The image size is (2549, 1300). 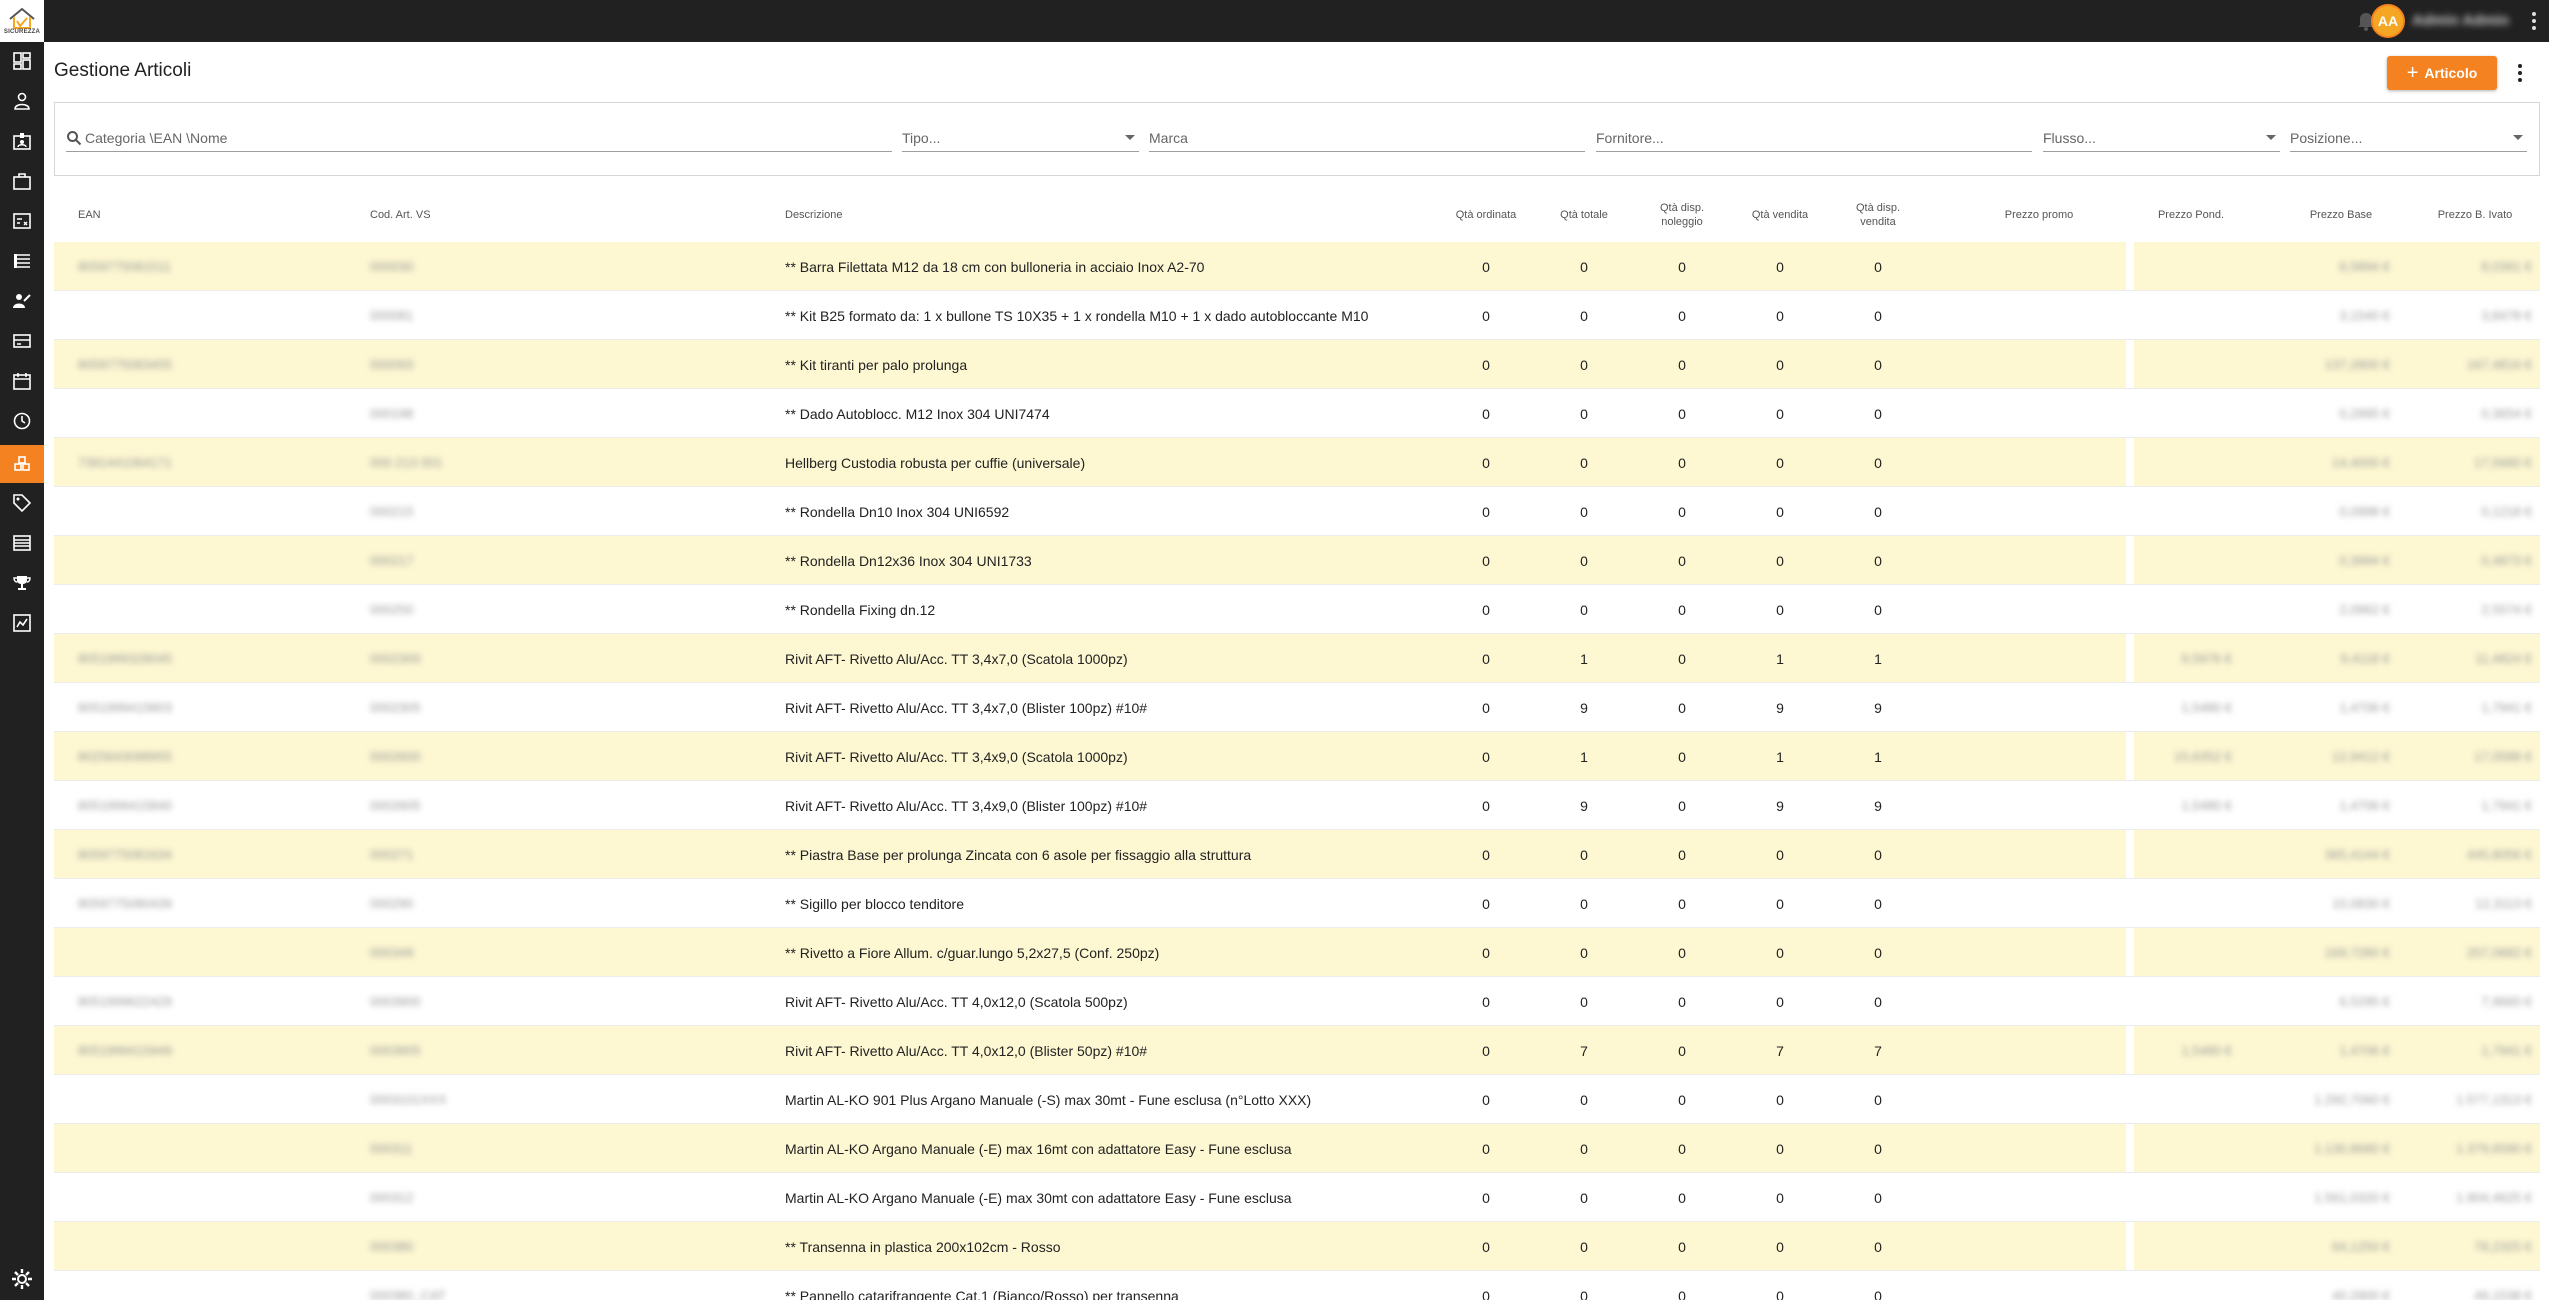 What do you see at coordinates (2503, 1246) in the screenshot?
I see `cell-prezzo-ivato: 78,2325 €` at bounding box center [2503, 1246].